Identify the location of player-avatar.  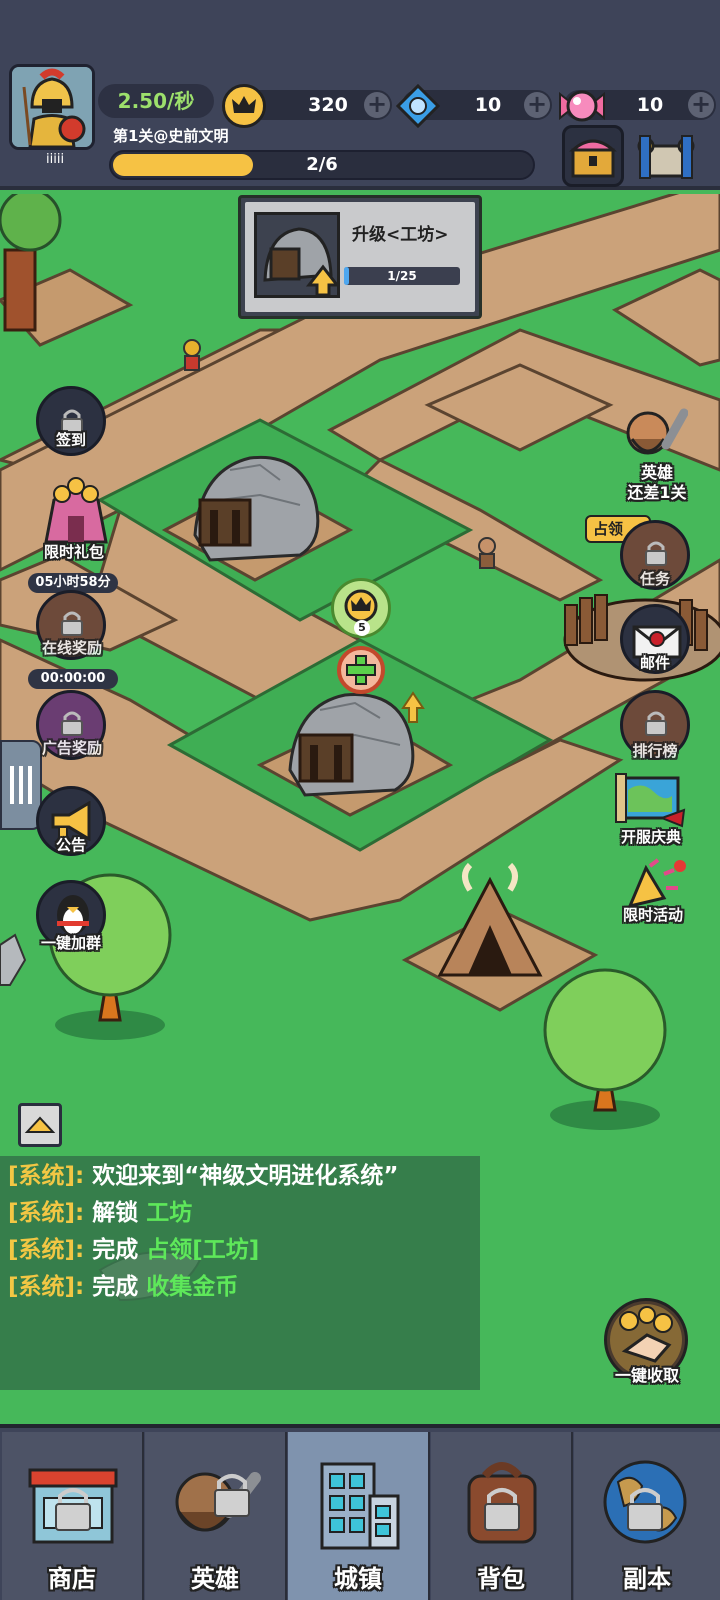
(52, 107).